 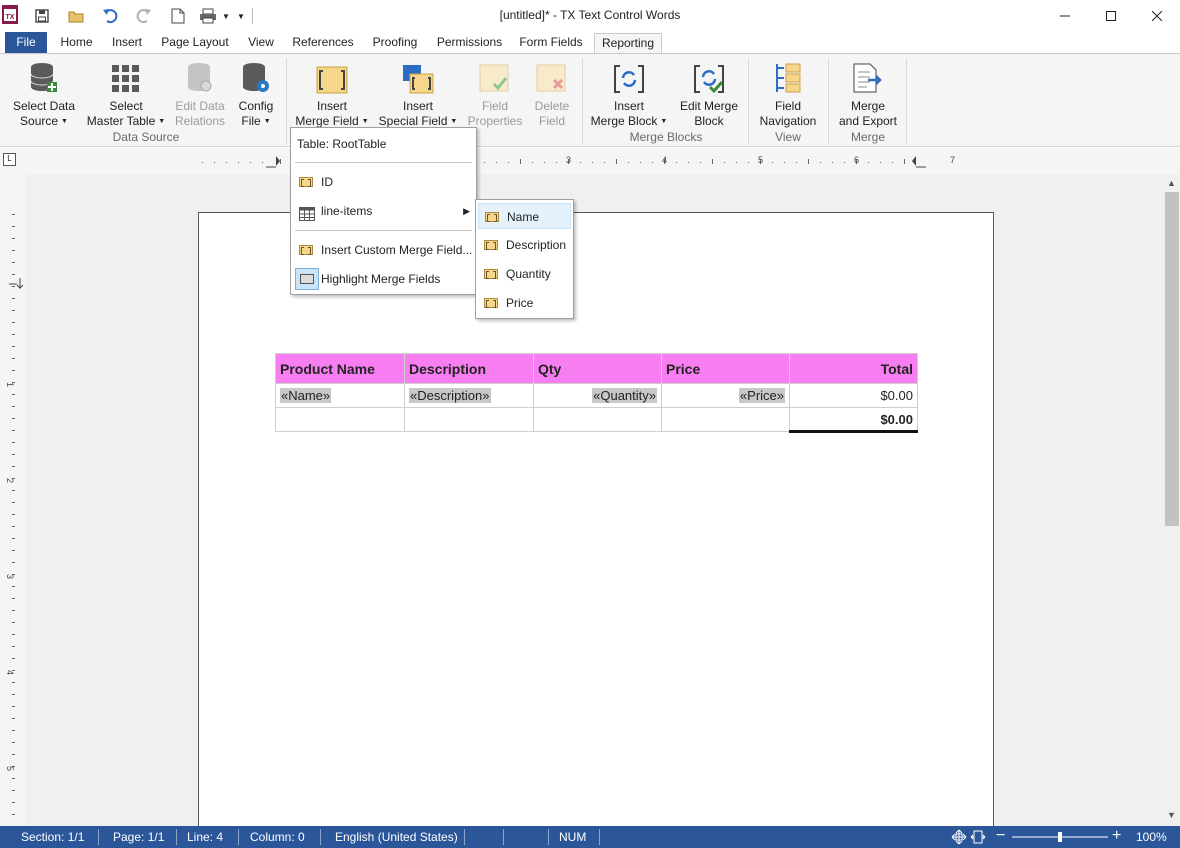 What do you see at coordinates (1171, 815) in the screenshot?
I see `scroll-down-icon: ▼` at bounding box center [1171, 815].